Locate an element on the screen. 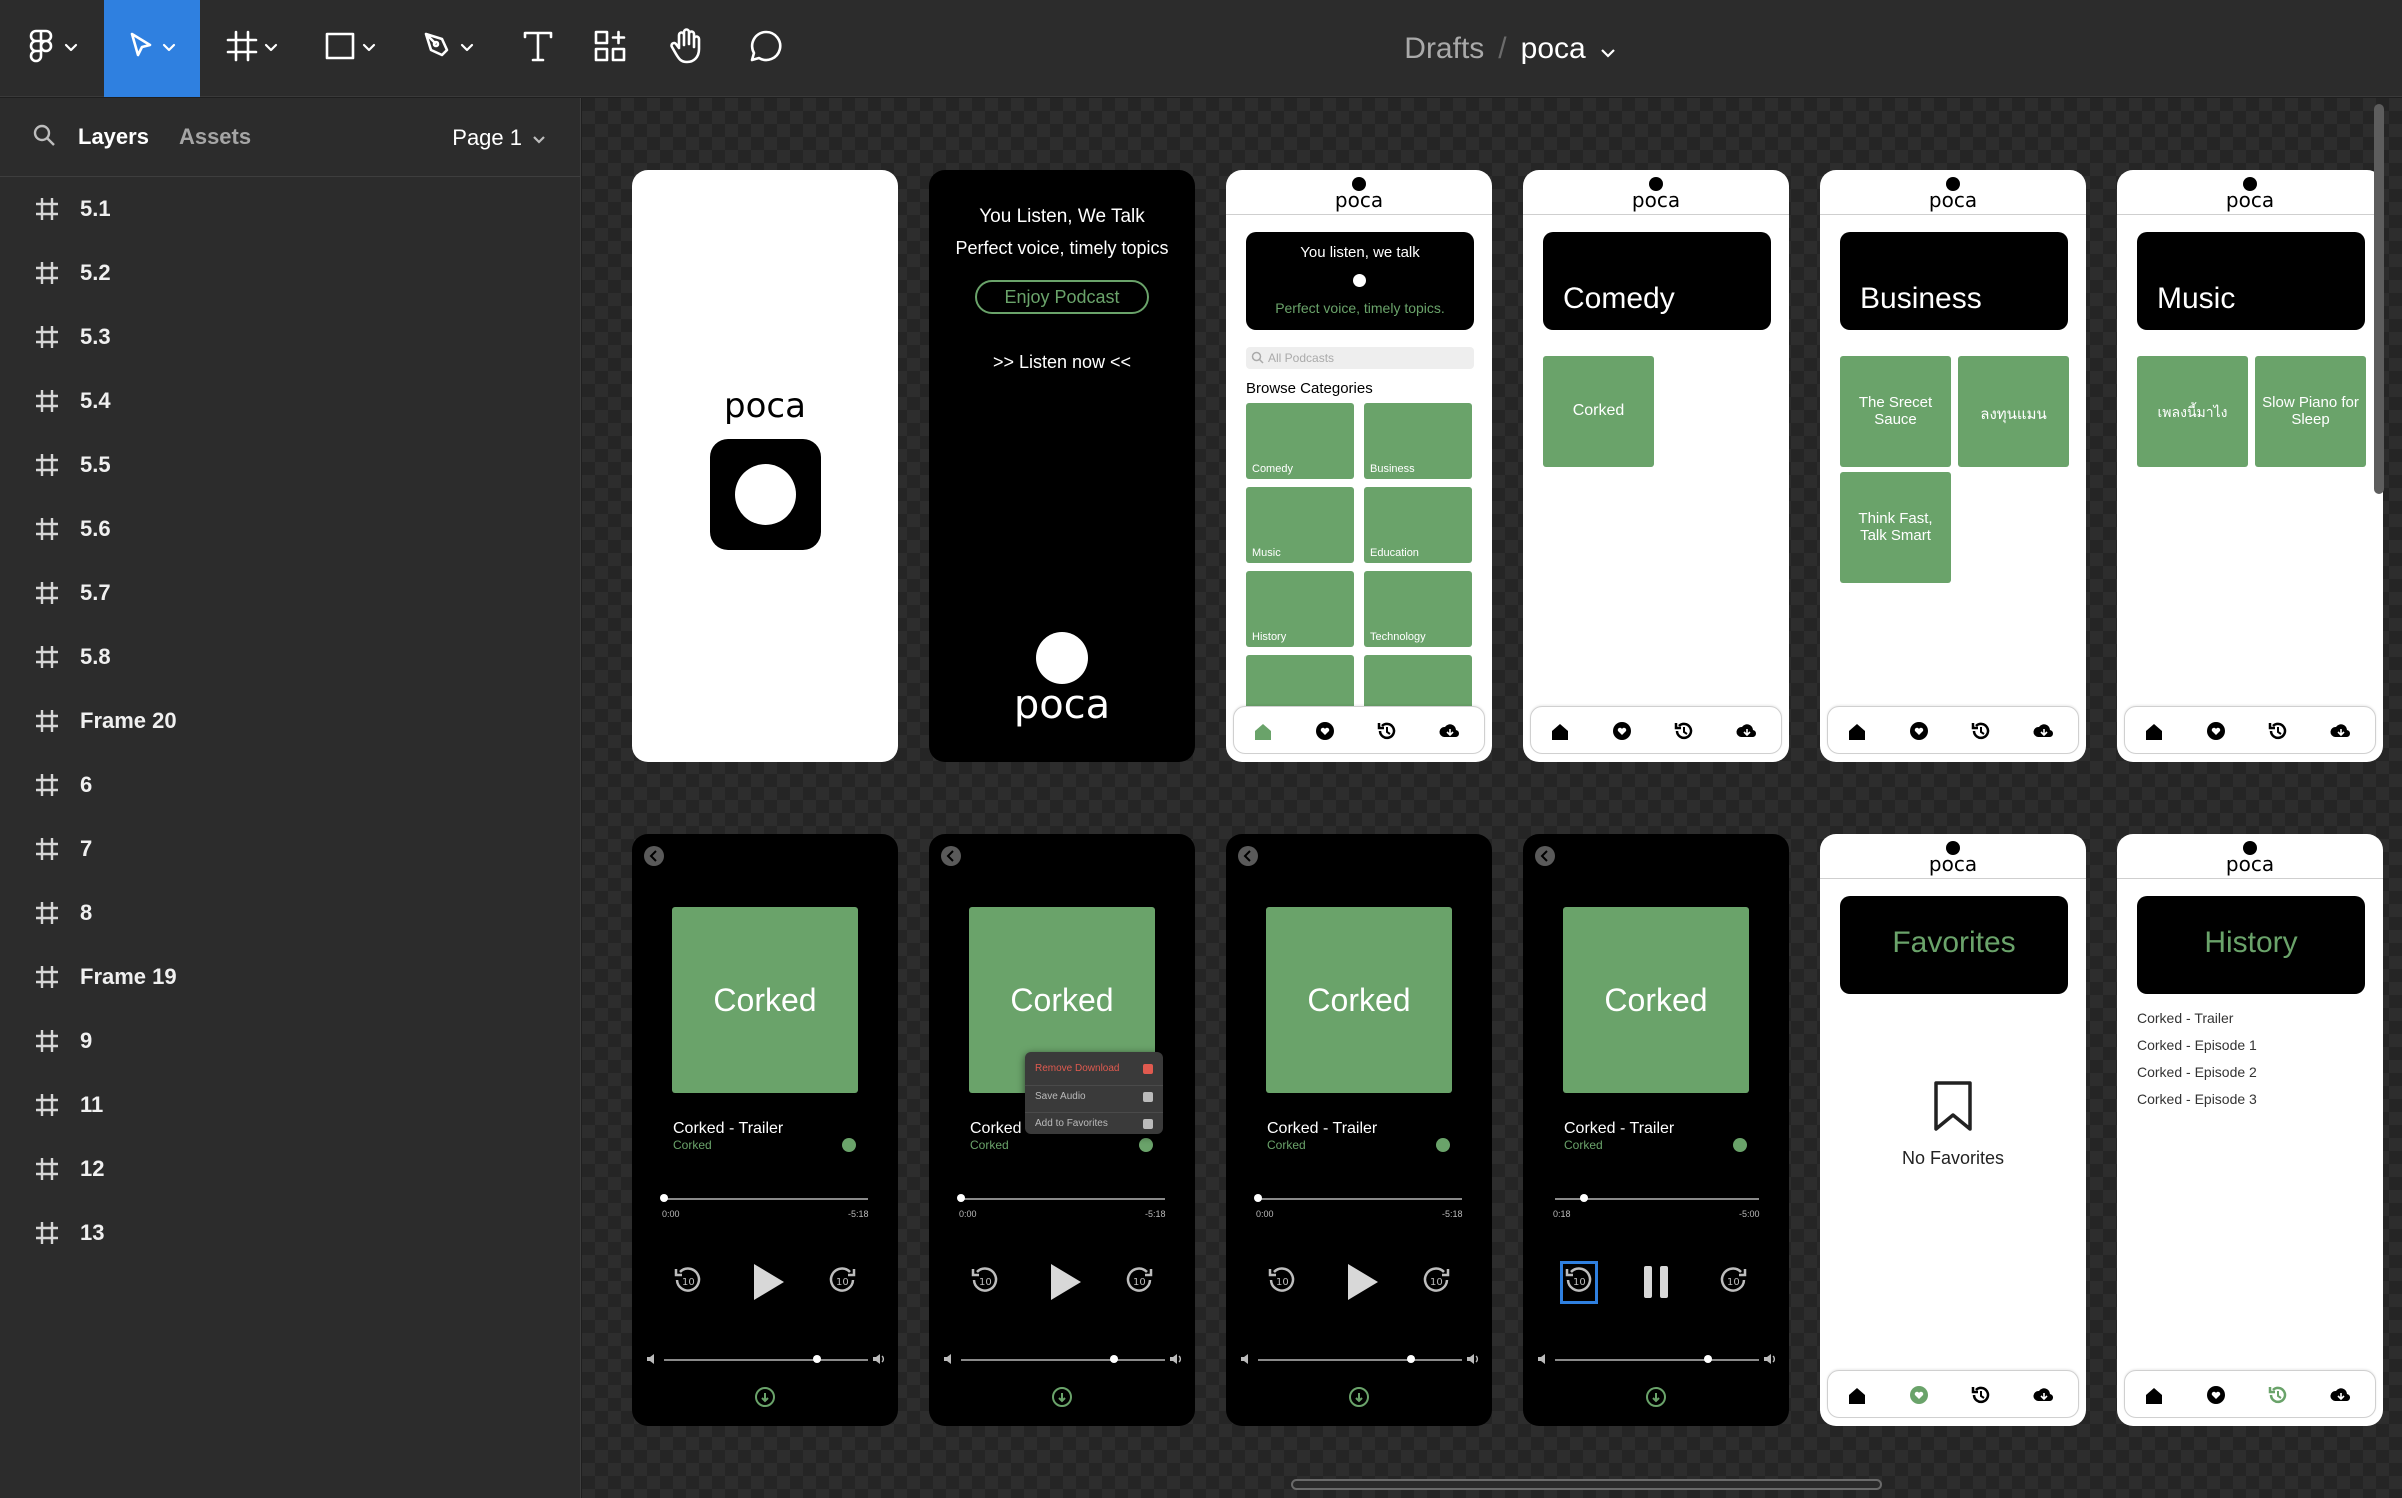 The image size is (2402, 1498). podcast-tile: เพลงนี้มาไง is located at coordinates (2192, 411).